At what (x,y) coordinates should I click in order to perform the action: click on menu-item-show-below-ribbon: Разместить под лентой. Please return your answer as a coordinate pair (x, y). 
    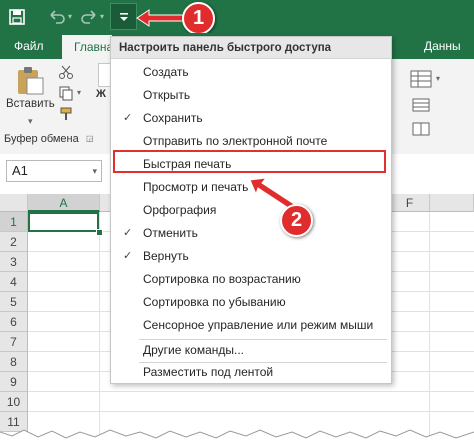
    Looking at the image, I should click on (251, 372).